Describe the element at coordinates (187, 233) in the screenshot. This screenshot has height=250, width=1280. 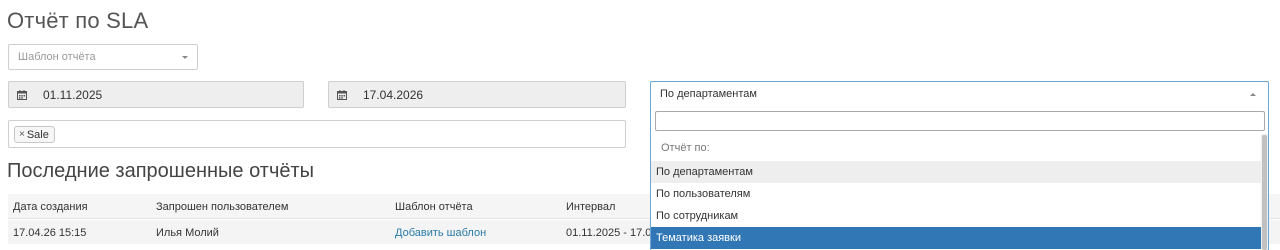
I see `user-cell: Илья Молий` at that location.